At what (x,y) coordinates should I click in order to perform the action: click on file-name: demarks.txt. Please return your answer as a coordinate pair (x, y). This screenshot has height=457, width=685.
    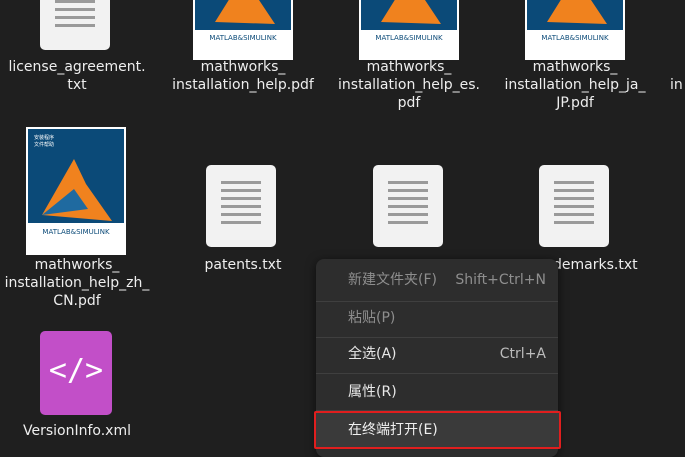
    Looking at the image, I should click on (595, 265).